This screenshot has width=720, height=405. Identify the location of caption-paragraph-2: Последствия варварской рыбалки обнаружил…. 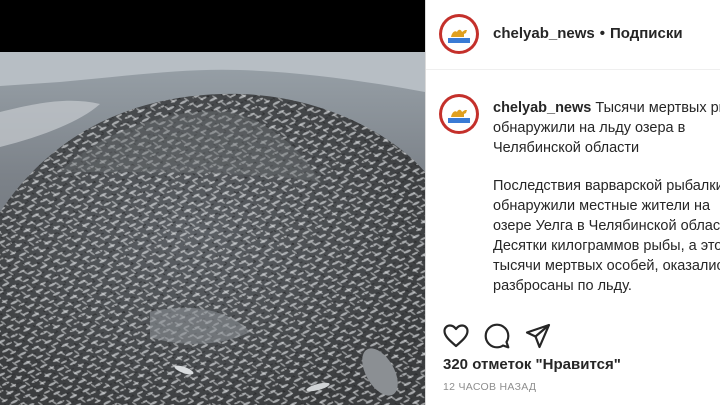
(606, 236).